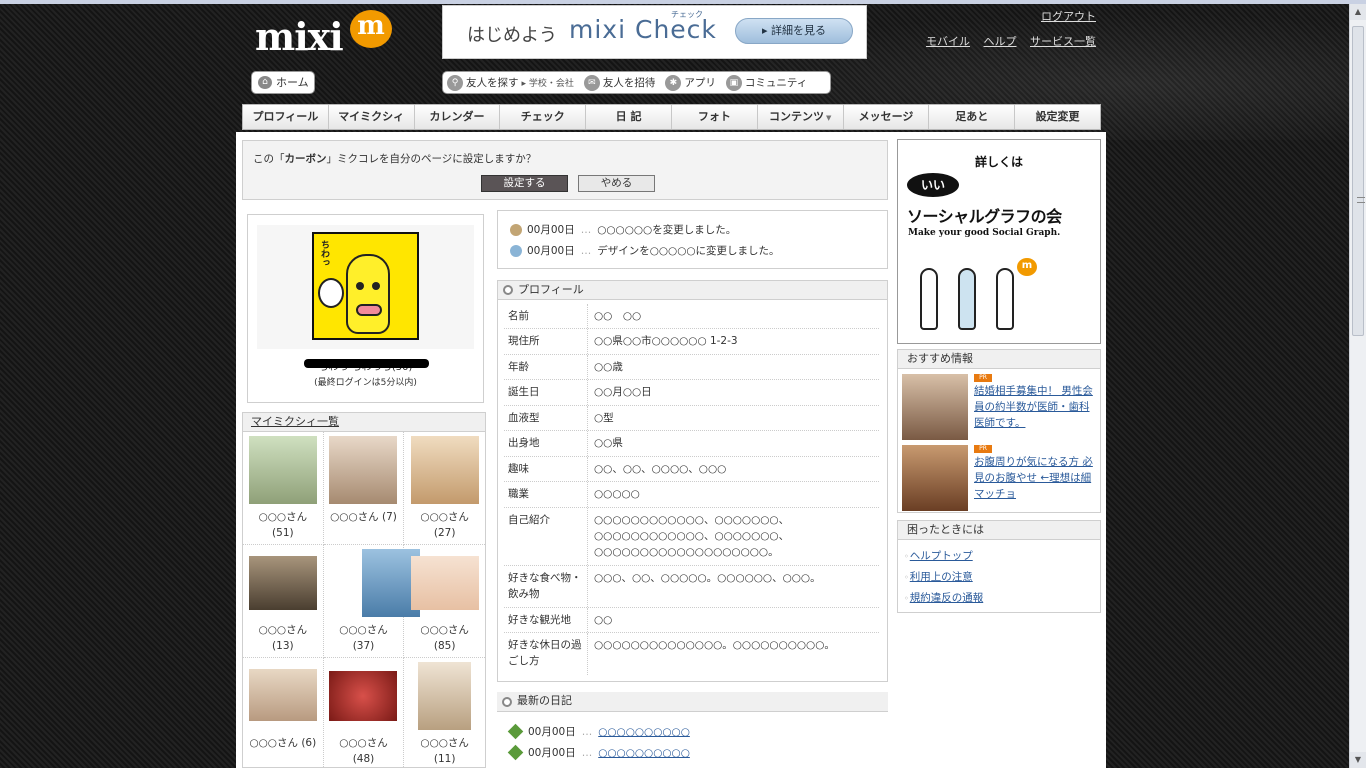 The image size is (1366, 768). What do you see at coordinates (286, 117) in the screenshot?
I see `nav-profile: プロフィール` at bounding box center [286, 117].